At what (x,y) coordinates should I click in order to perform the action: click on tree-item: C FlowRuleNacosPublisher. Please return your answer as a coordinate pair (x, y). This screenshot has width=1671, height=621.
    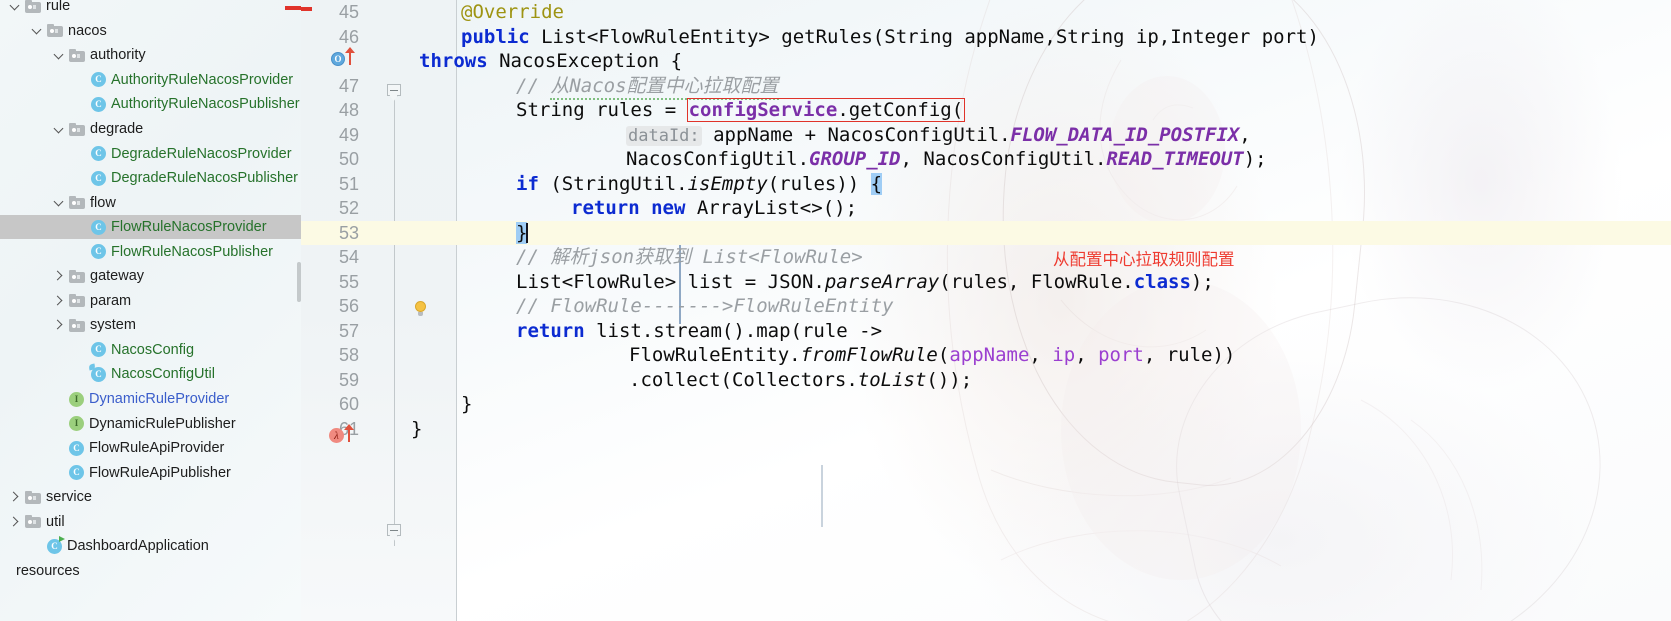
    Looking at the image, I should click on (150, 251).